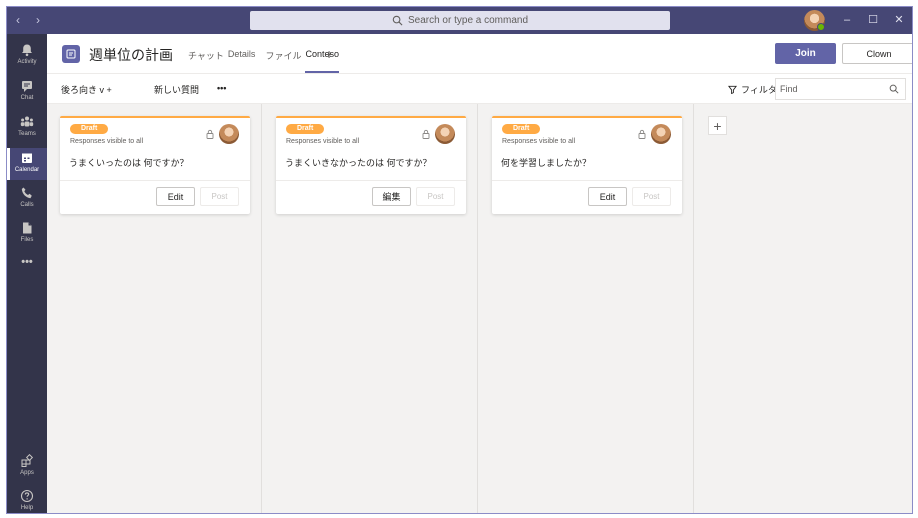  I want to click on rail-item-more: •••, so click(27, 264).